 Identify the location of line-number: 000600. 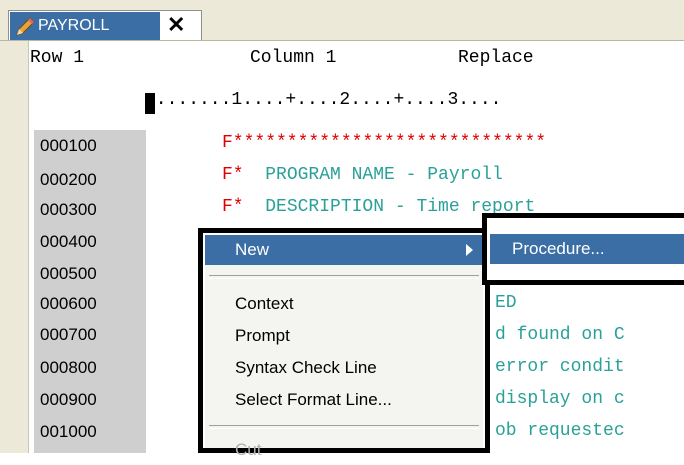
(68, 303).